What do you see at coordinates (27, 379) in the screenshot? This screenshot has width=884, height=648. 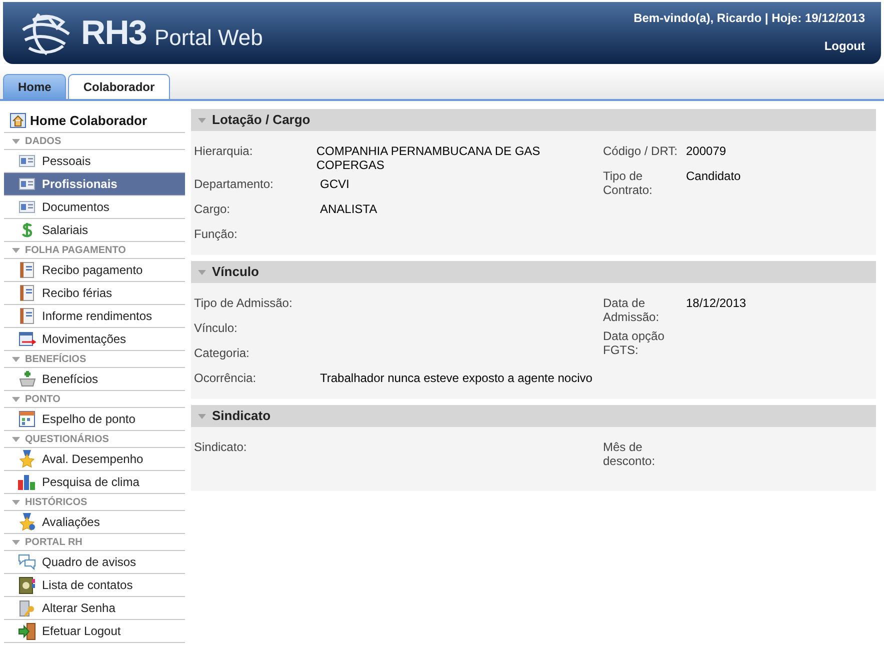 I see `basket-icon` at bounding box center [27, 379].